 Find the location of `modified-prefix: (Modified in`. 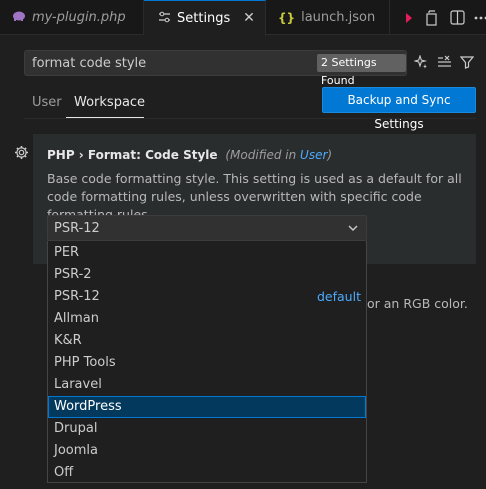

modified-prefix: (Modified in is located at coordinates (263, 155).